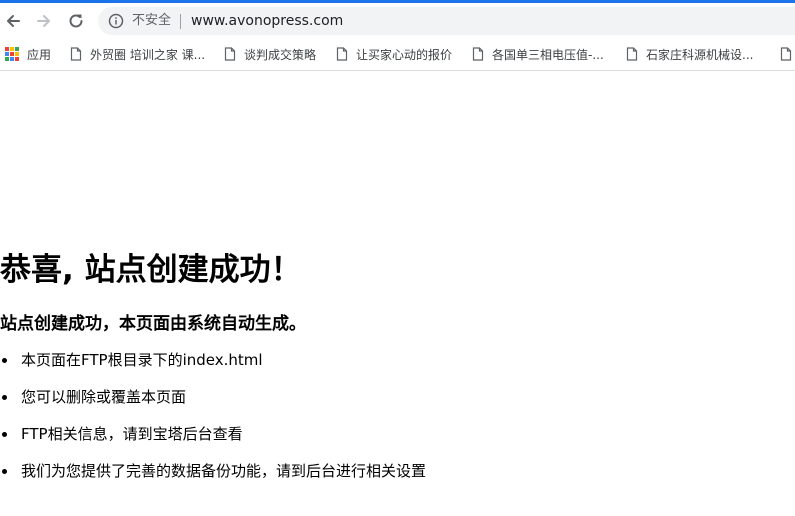 Image resolution: width=795 pixels, height=516 pixels. What do you see at coordinates (151, 270) in the screenshot?
I see `page-heading: 恭喜, 站点创建成功！` at bounding box center [151, 270].